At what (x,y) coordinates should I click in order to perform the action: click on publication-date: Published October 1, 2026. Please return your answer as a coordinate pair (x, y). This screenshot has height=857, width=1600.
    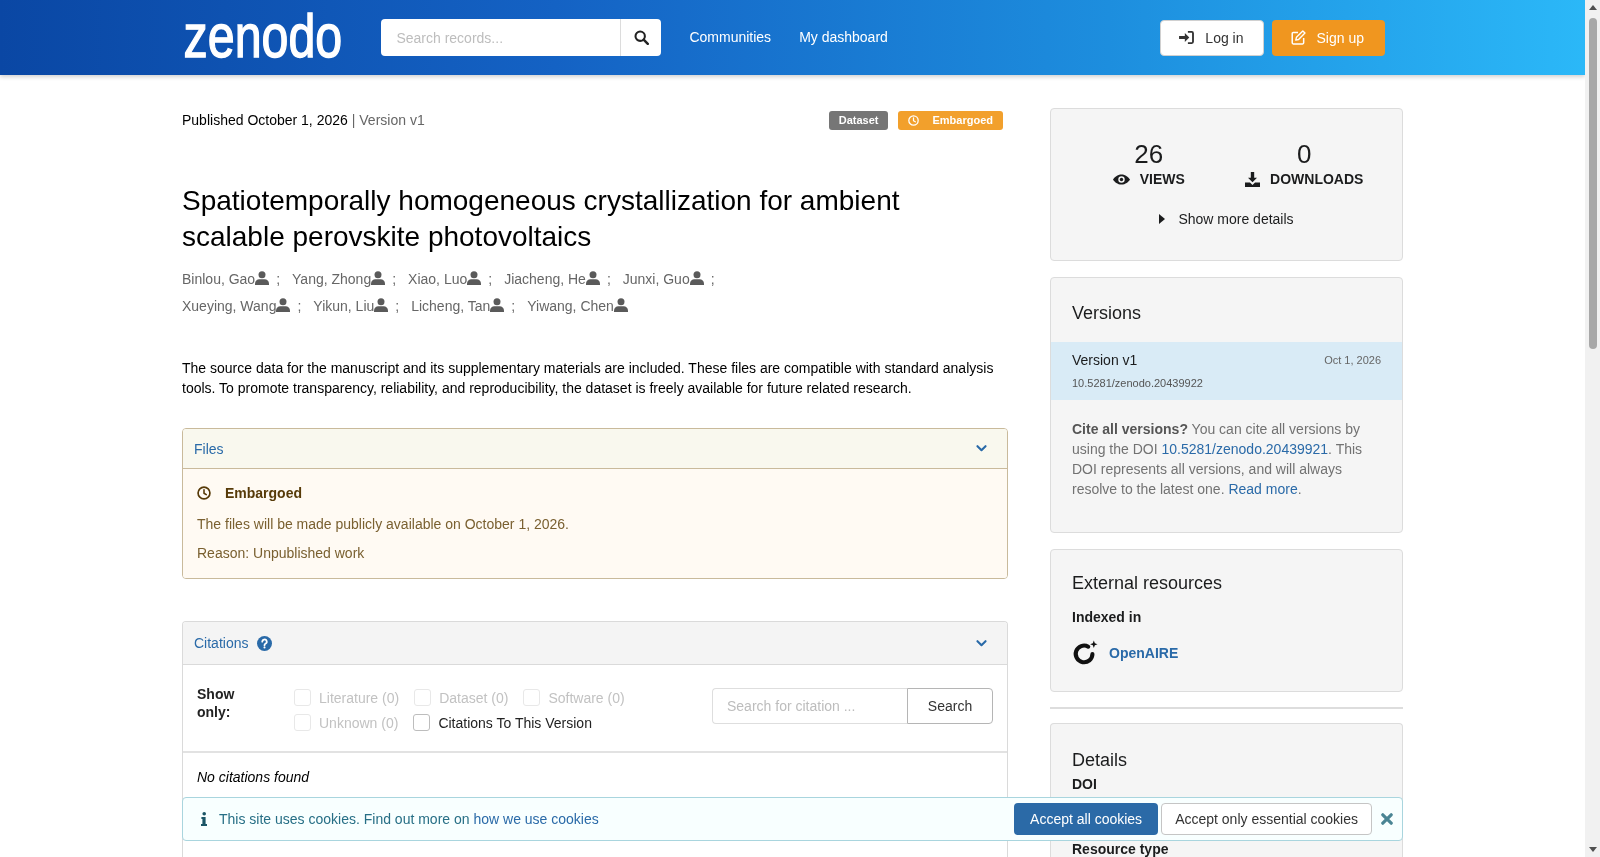
    Looking at the image, I should click on (265, 120).